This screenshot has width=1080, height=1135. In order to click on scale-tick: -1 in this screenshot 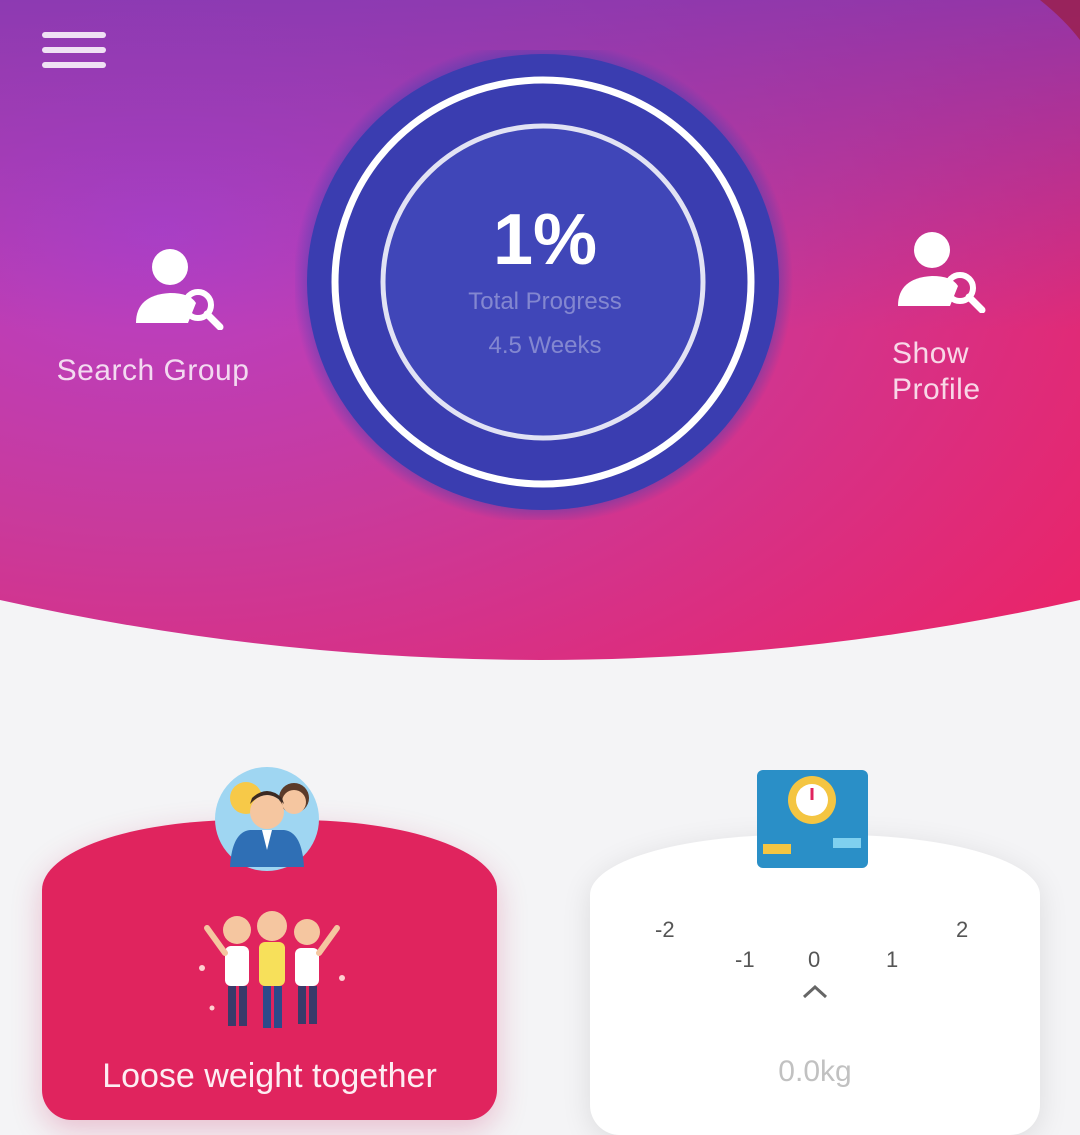, I will do `click(745, 959)`.